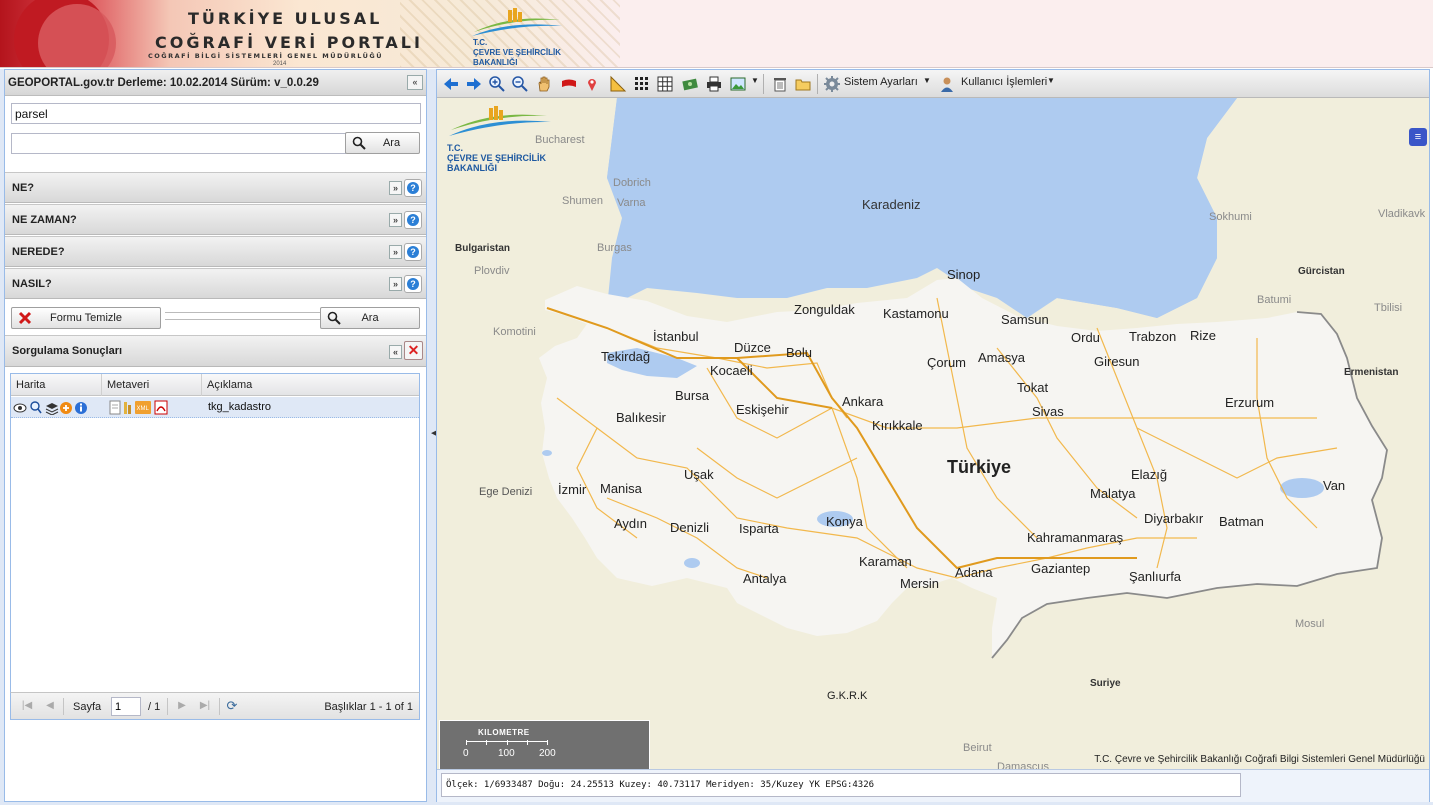 The height and width of the screenshot is (805, 1433). I want to click on collapse-up-icon: «, so click(395, 352).